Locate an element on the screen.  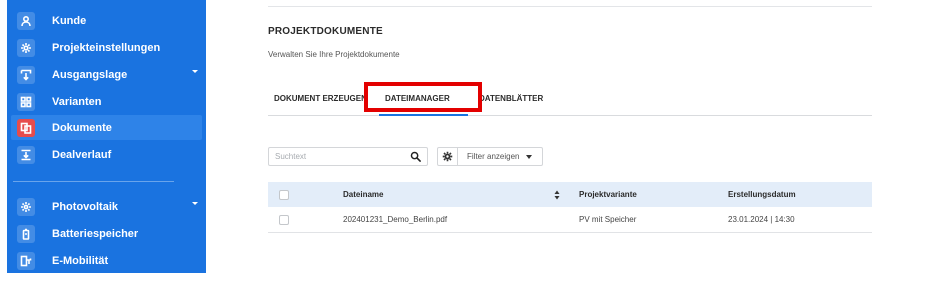
sort-icon is located at coordinates (557, 195).